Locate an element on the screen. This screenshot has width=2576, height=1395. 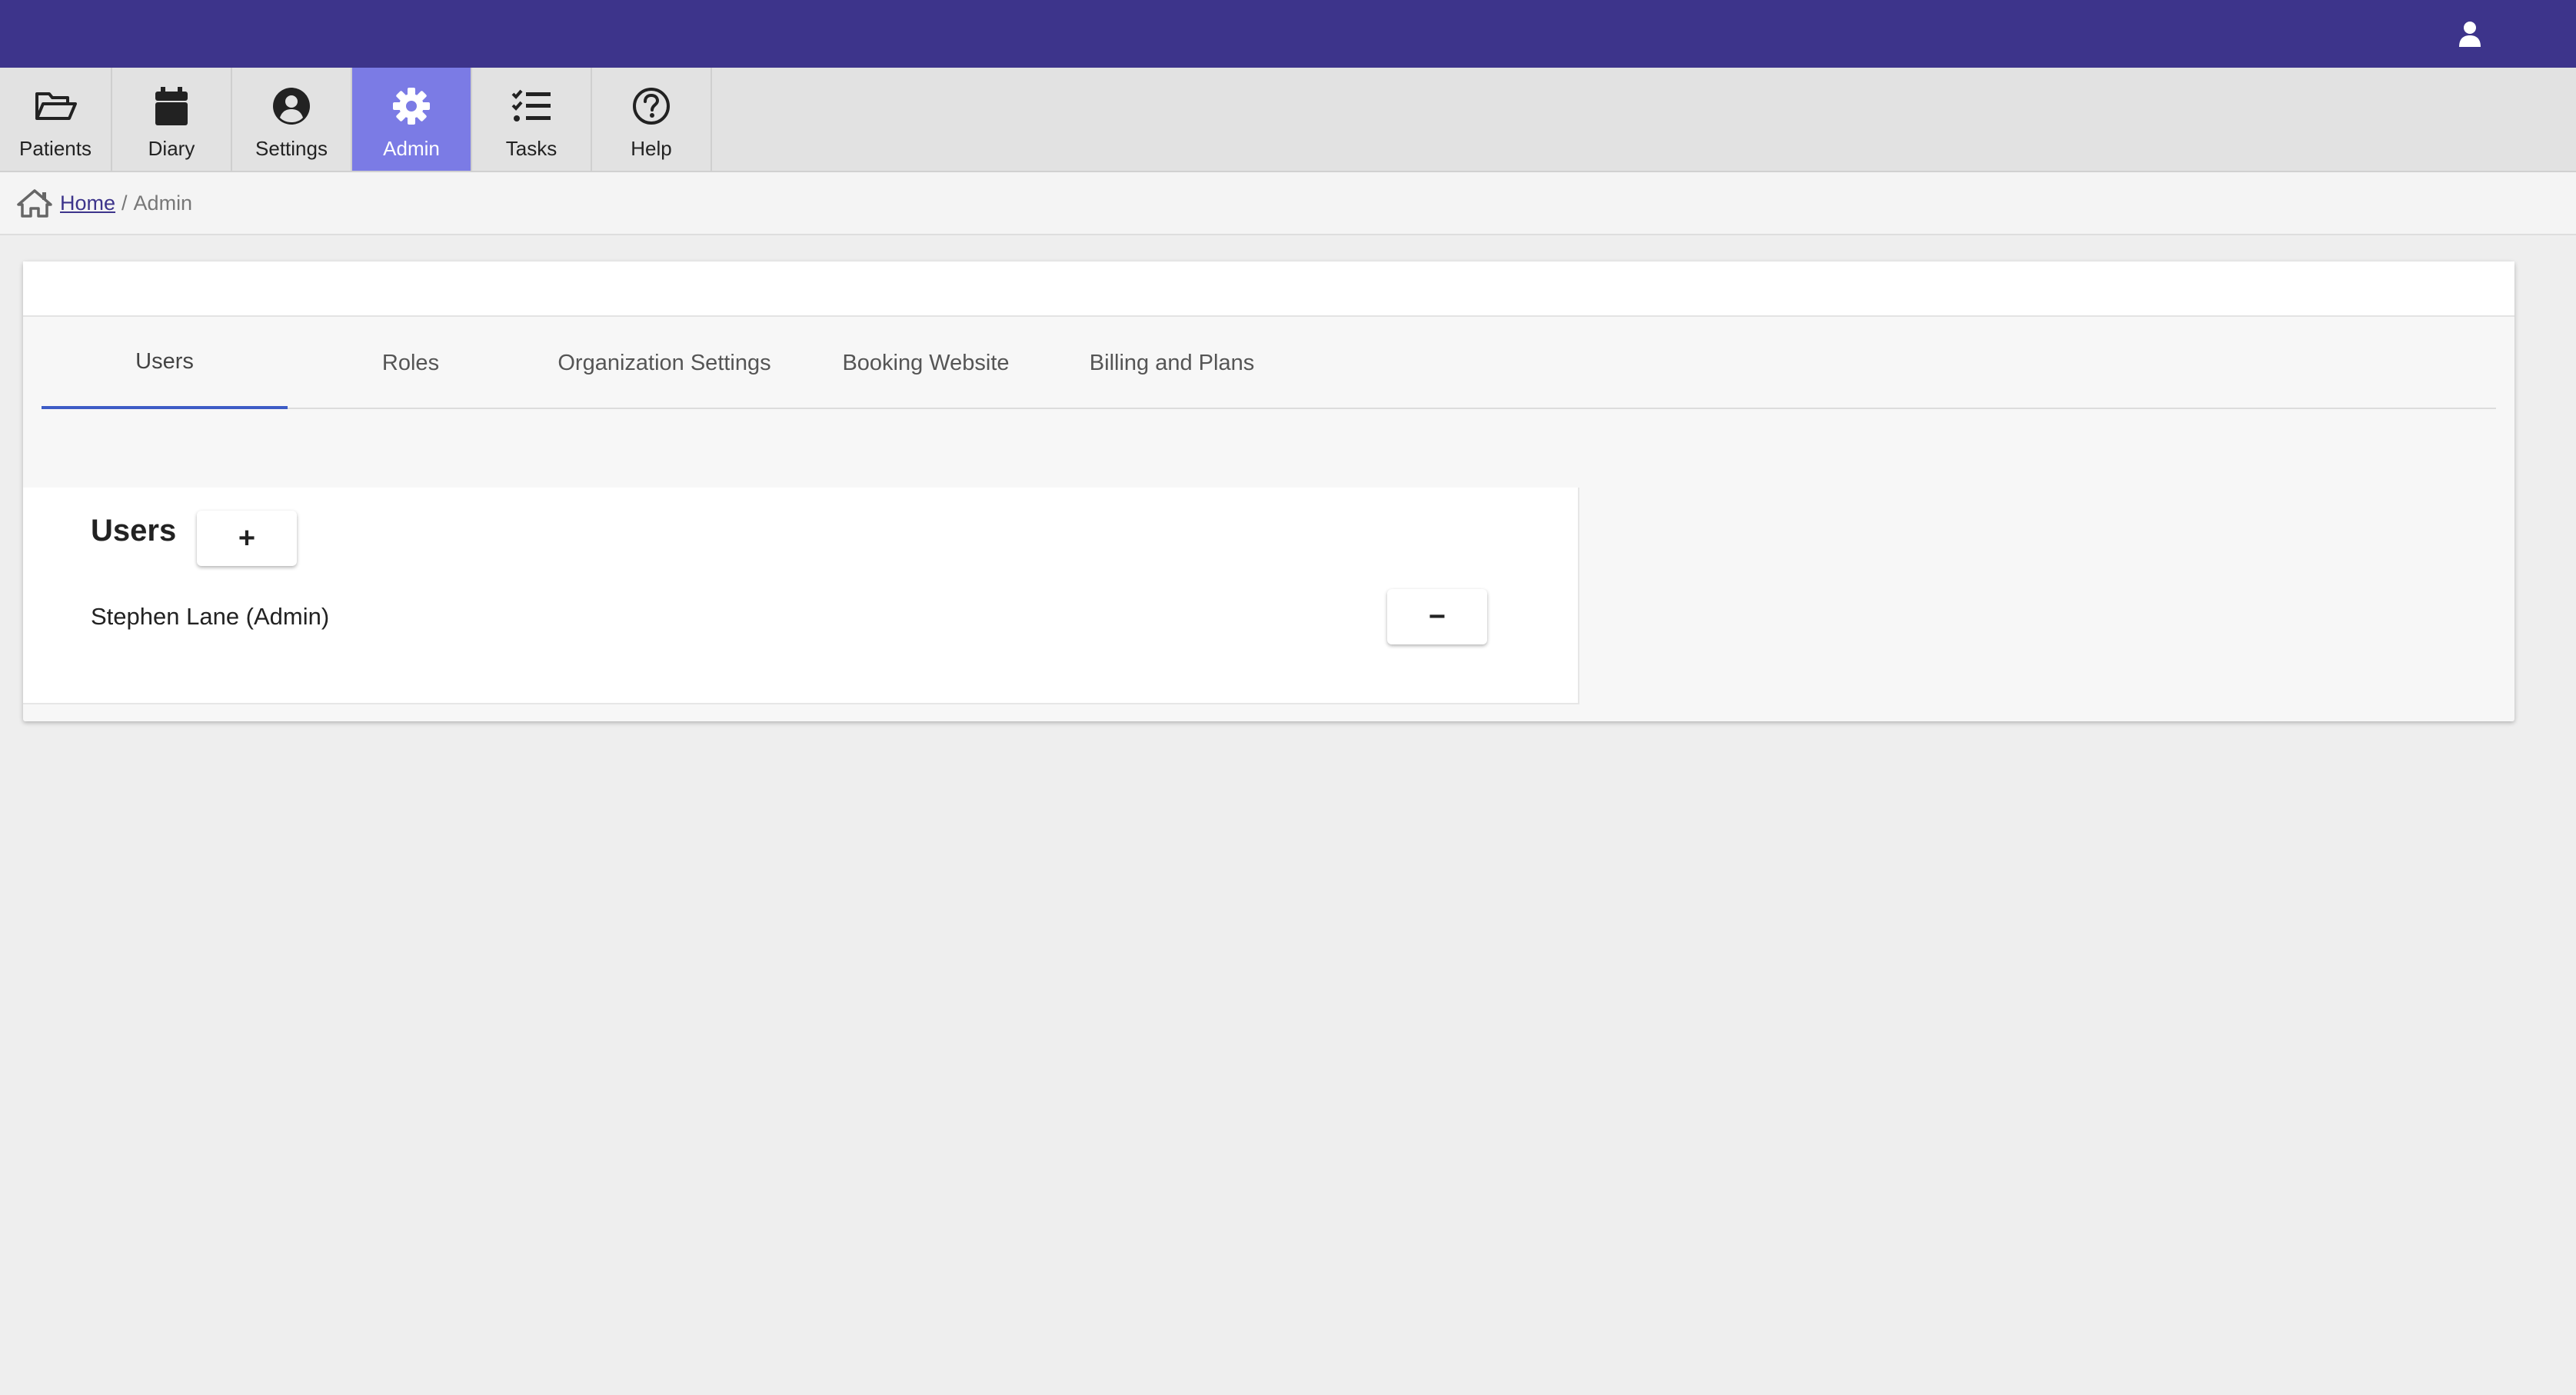
user-icon is located at coordinates (2470, 34).